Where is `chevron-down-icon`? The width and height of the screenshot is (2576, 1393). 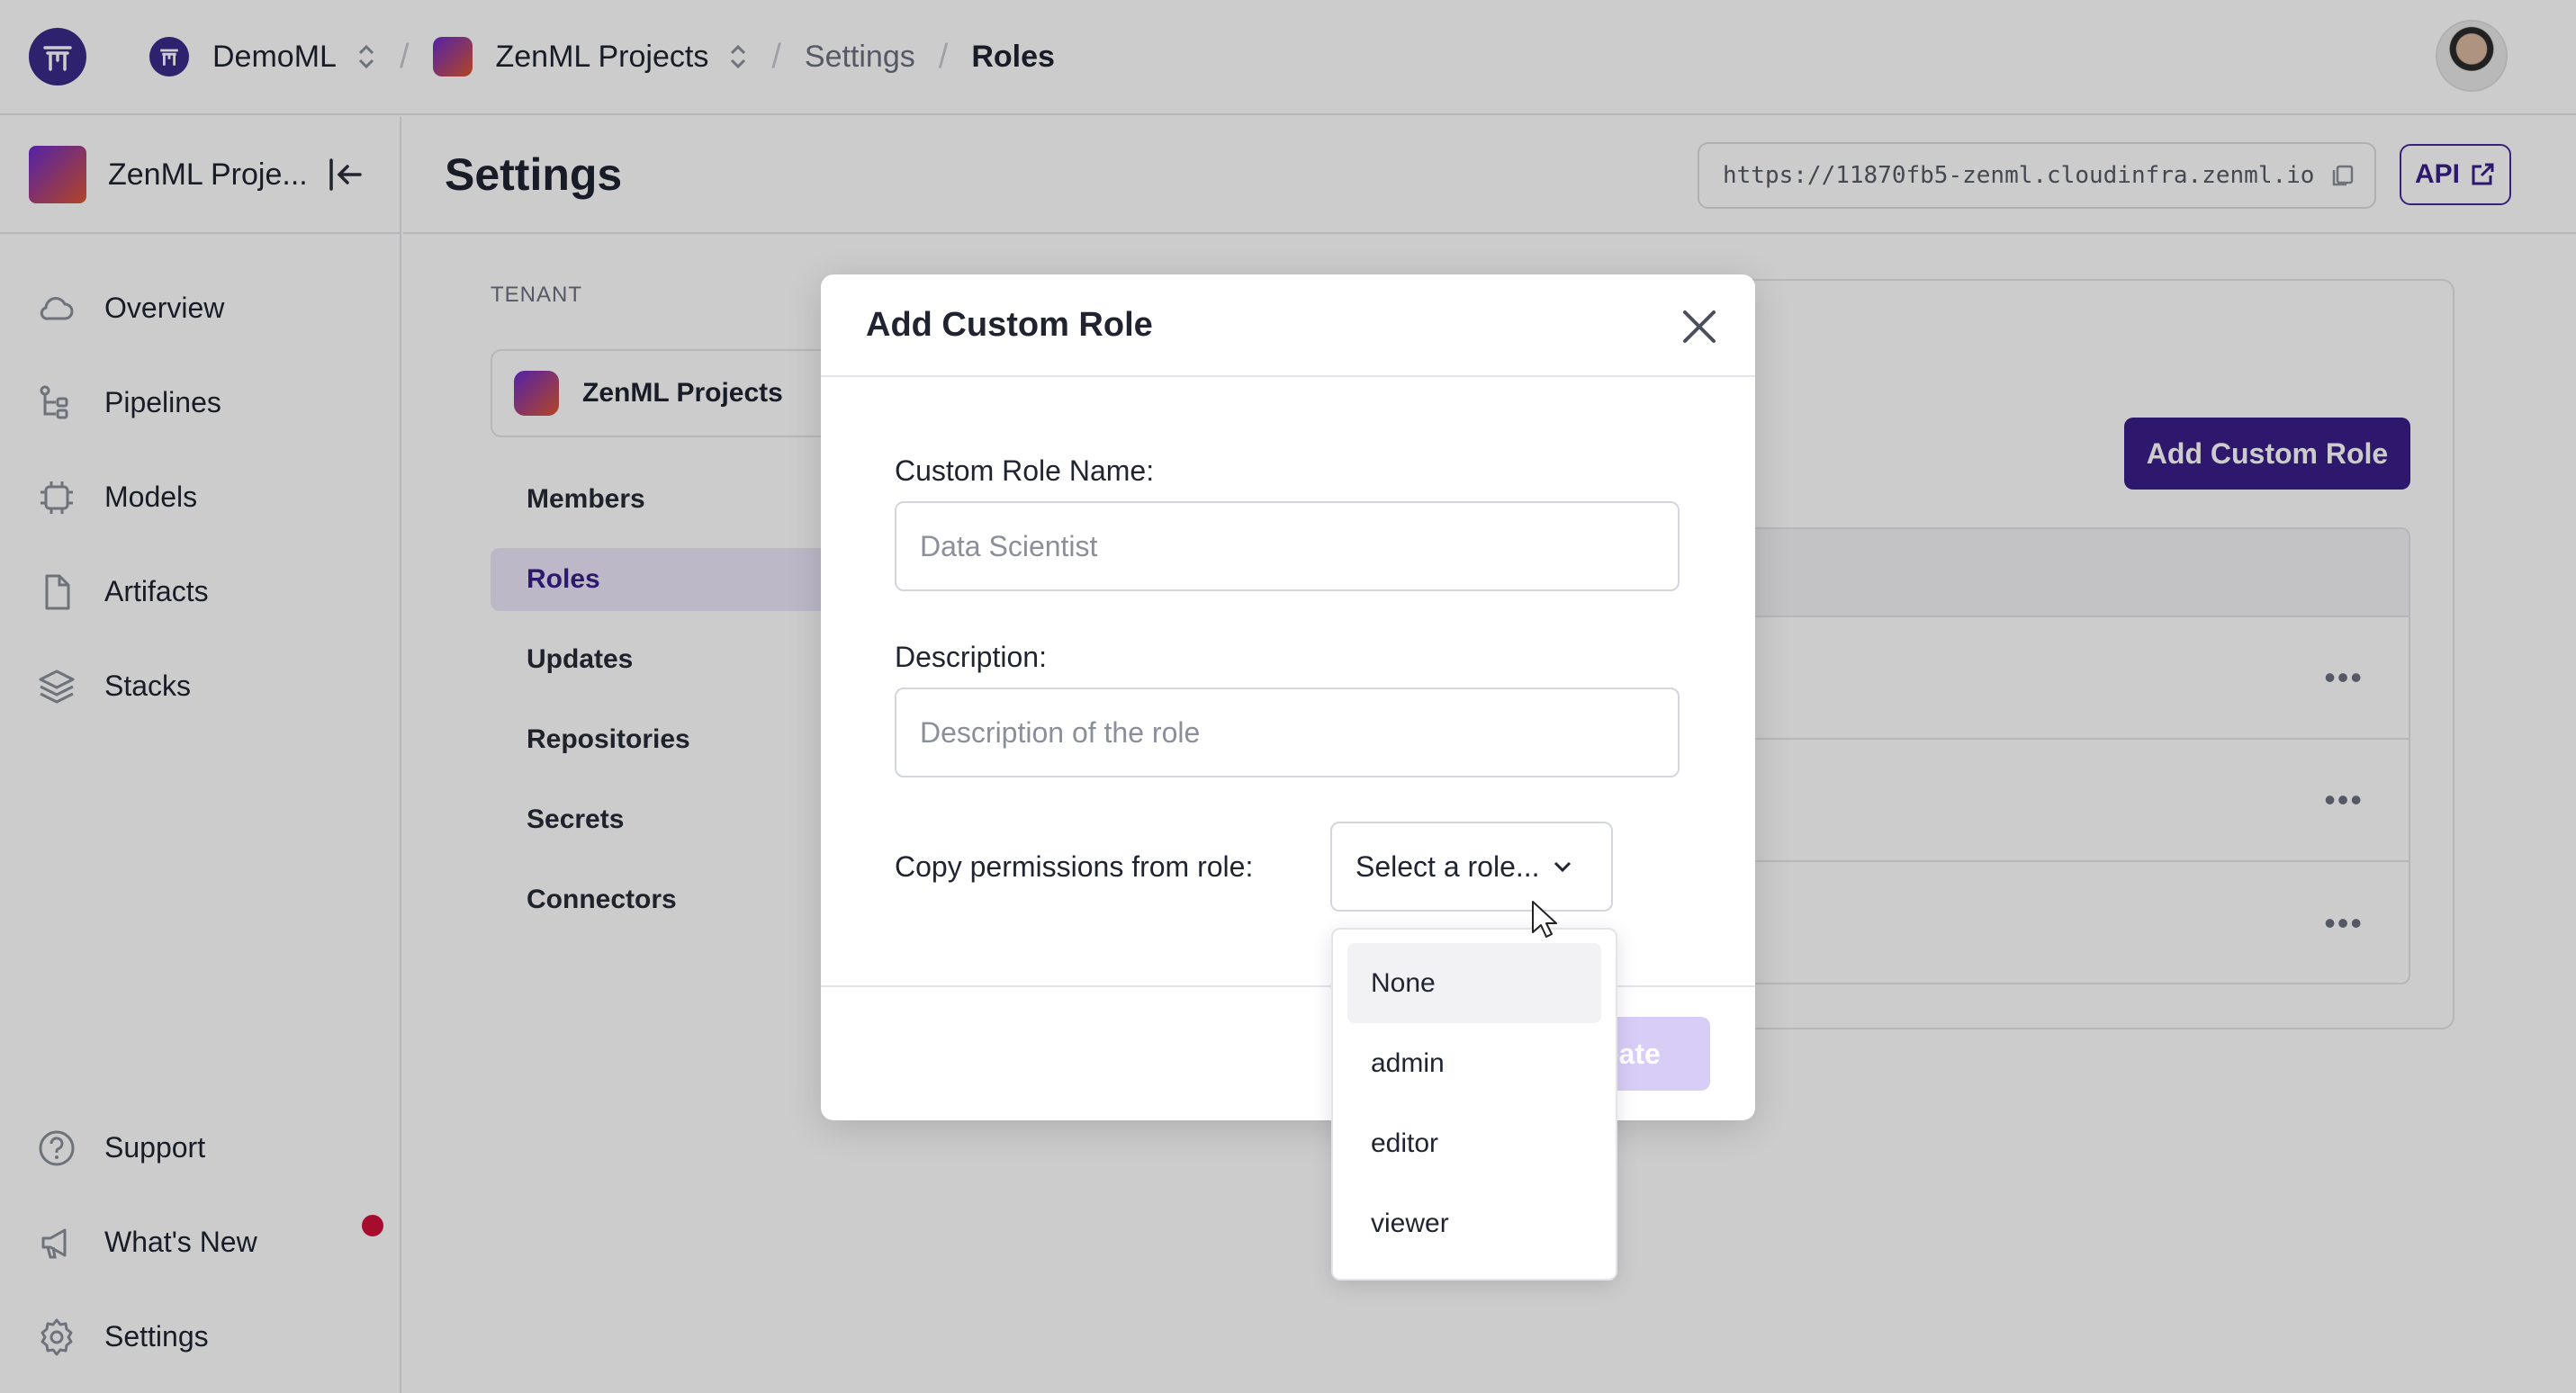 chevron-down-icon is located at coordinates (1562, 867).